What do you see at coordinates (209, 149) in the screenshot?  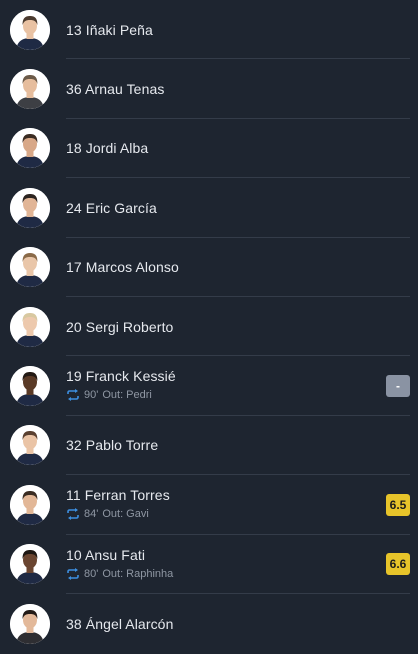 I see `player-row: 18 Jordi Alba` at bounding box center [209, 149].